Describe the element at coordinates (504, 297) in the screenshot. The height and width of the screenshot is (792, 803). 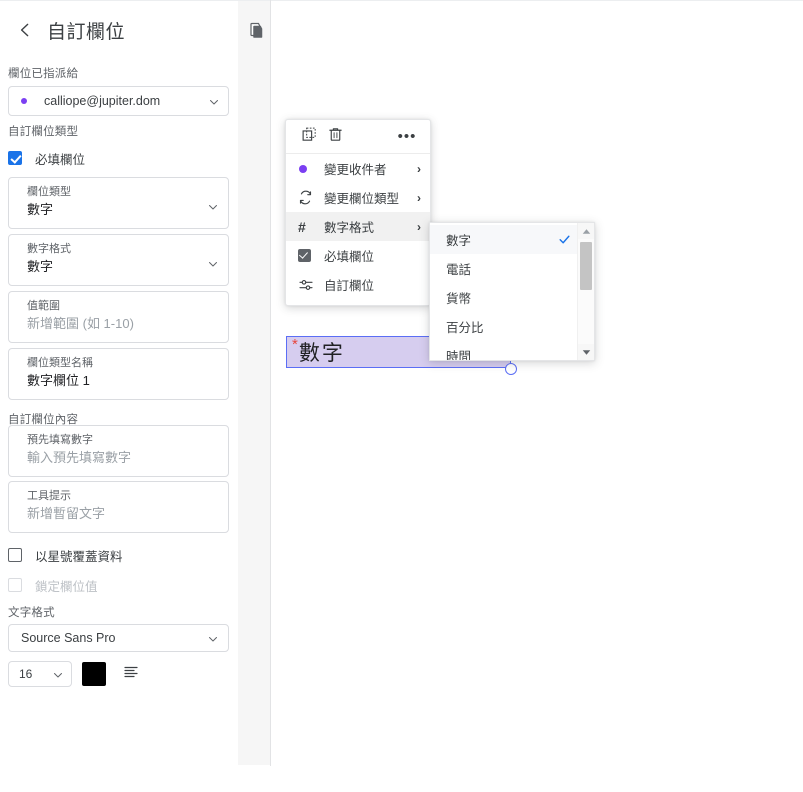
I see `submenu-item-currency: 貨幣` at that location.